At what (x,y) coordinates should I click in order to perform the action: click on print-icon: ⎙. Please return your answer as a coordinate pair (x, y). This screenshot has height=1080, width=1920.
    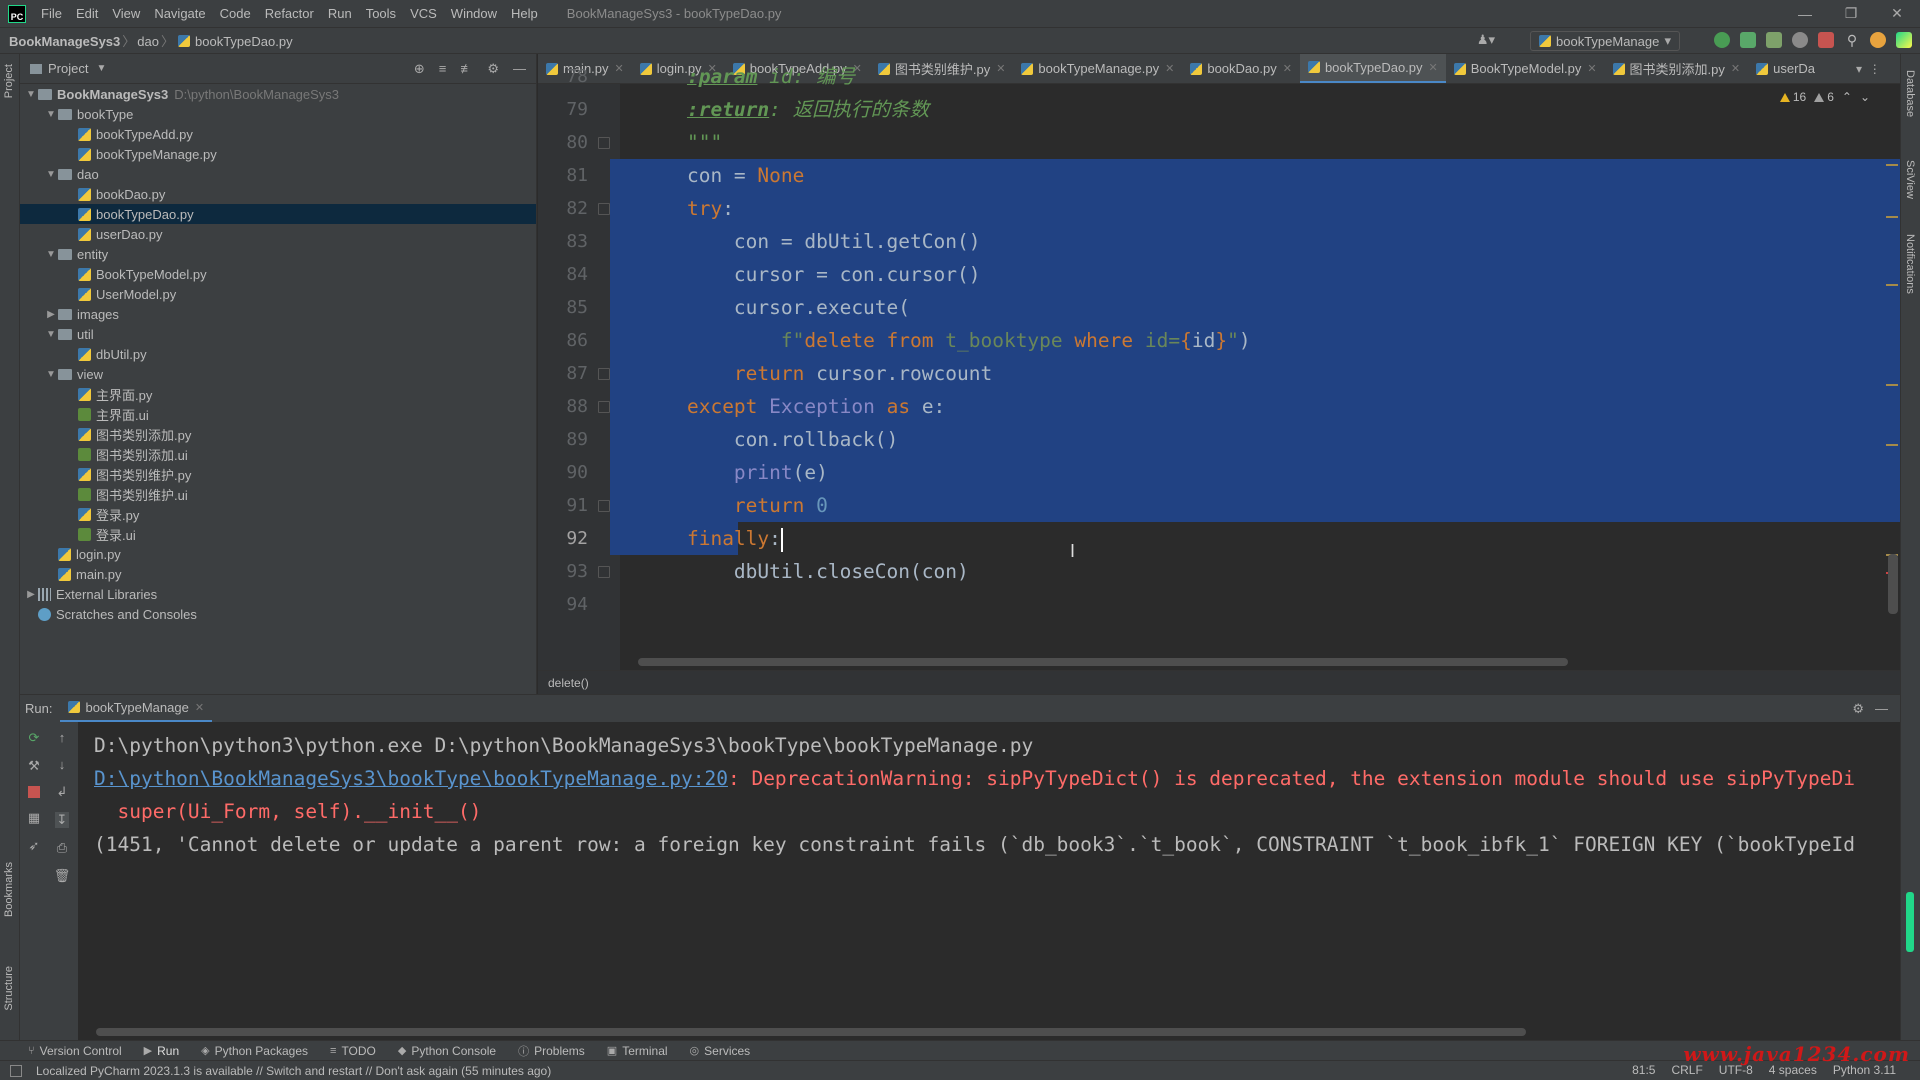
    Looking at the image, I should click on (62, 848).